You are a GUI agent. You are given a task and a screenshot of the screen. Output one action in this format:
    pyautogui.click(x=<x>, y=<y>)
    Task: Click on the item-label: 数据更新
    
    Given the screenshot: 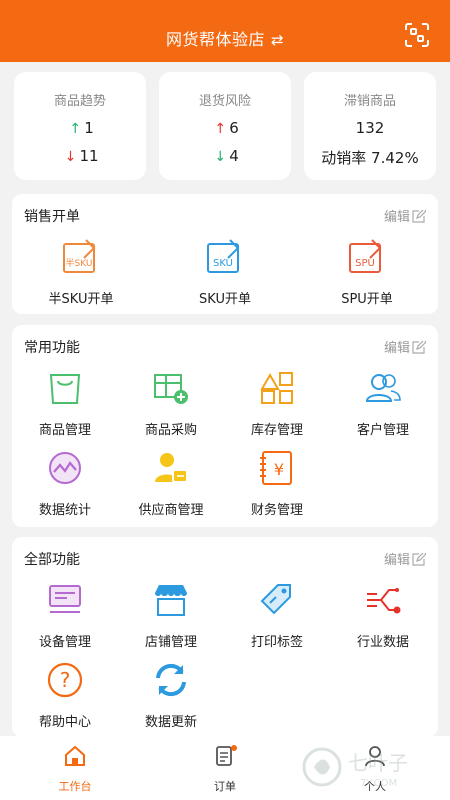 What is the action you would take?
    pyautogui.click(x=170, y=722)
    